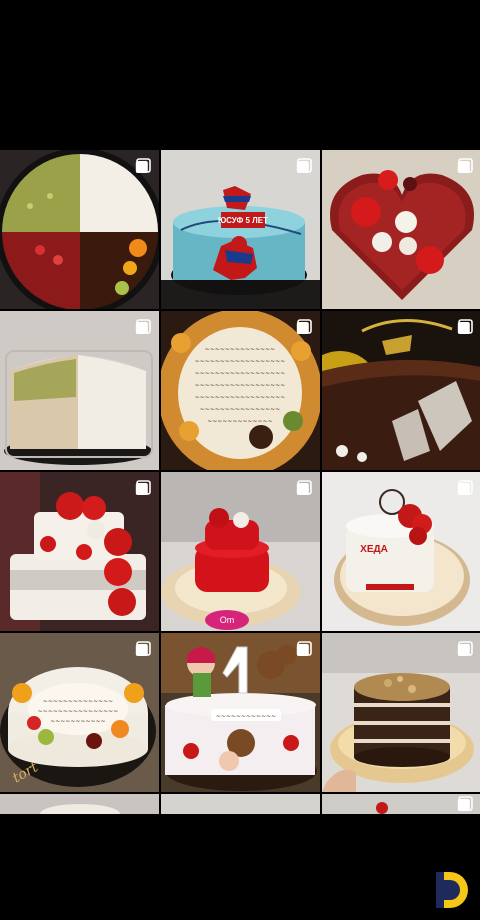 This screenshot has width=480, height=920. What do you see at coordinates (401, 390) in the screenshot?
I see `post-tile-gold-topper-cake` at bounding box center [401, 390].